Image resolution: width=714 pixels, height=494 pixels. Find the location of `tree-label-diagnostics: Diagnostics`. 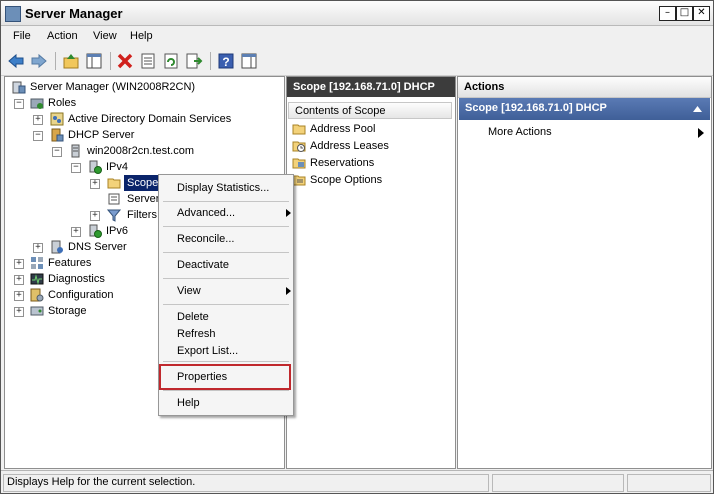

tree-label-diagnostics: Diagnostics is located at coordinates (76, 279).